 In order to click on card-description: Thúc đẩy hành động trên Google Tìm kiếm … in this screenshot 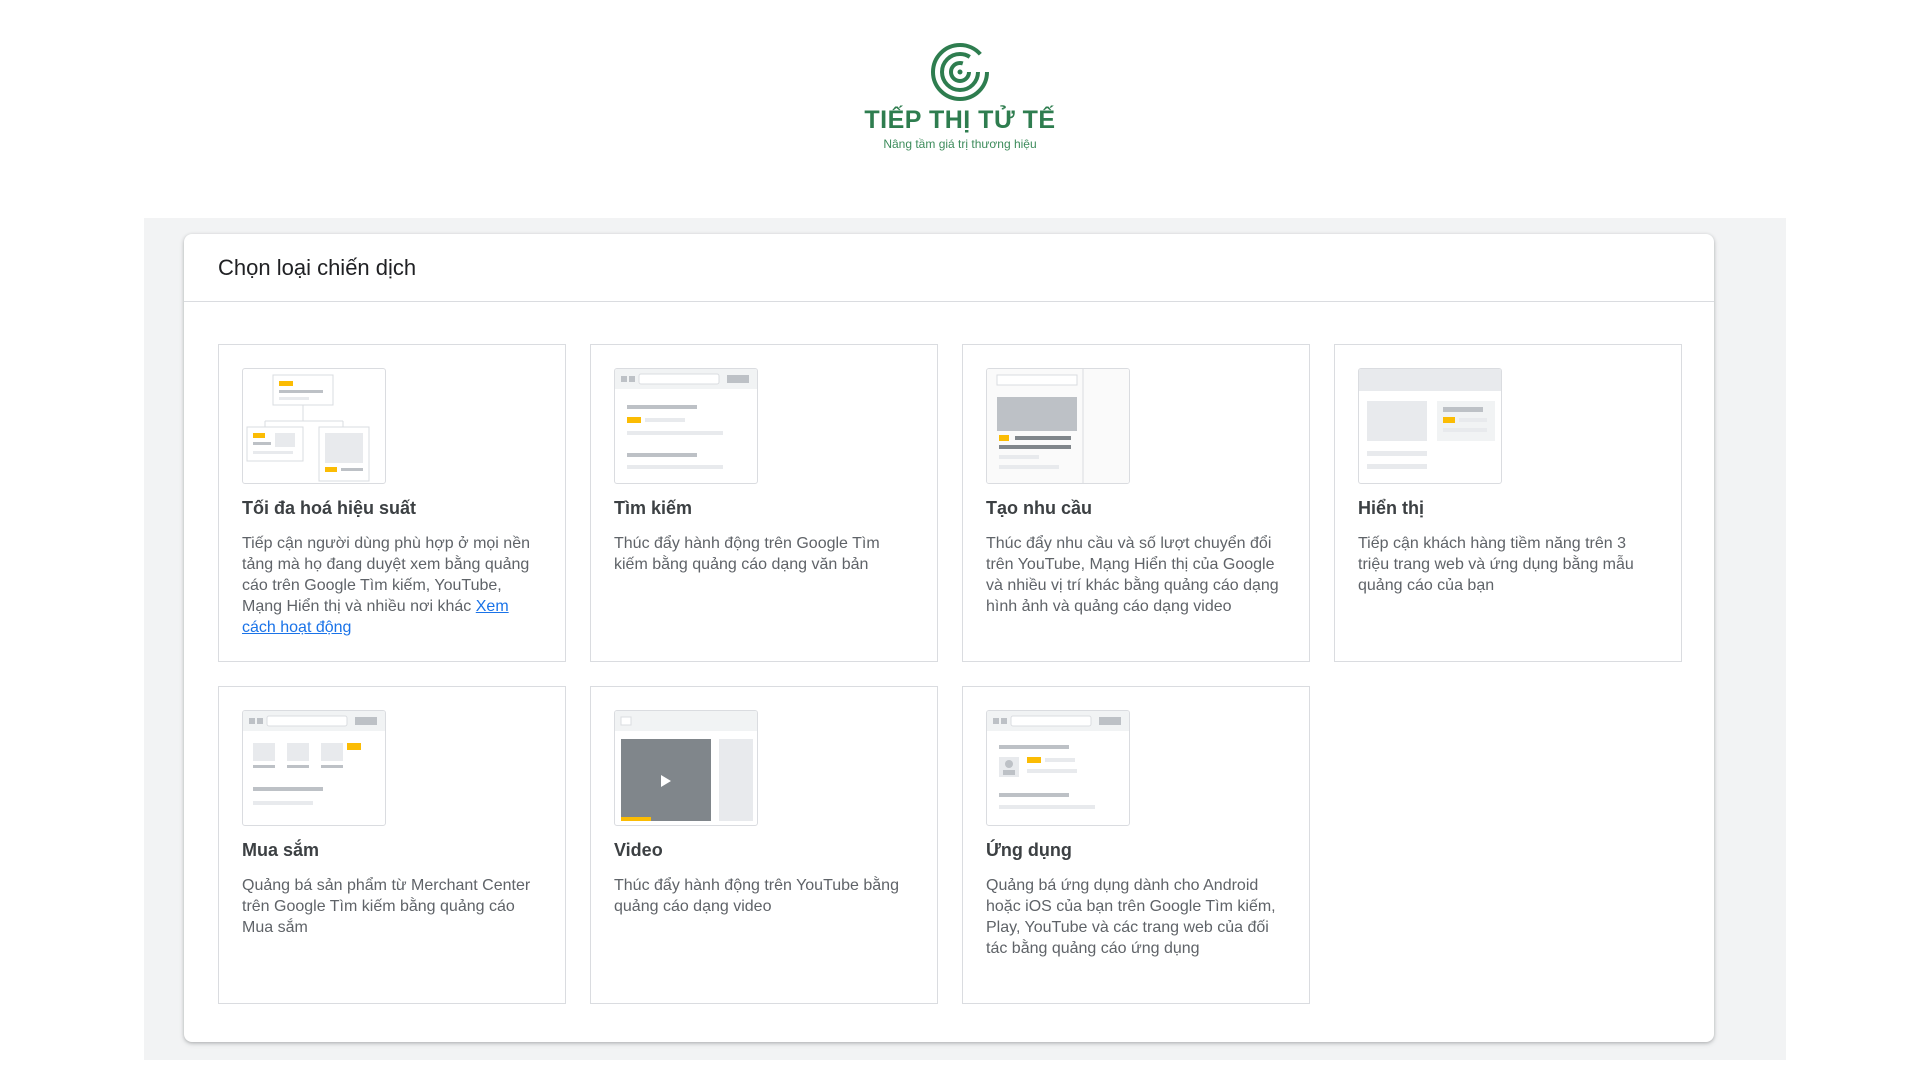, I will do `click(747, 554)`.